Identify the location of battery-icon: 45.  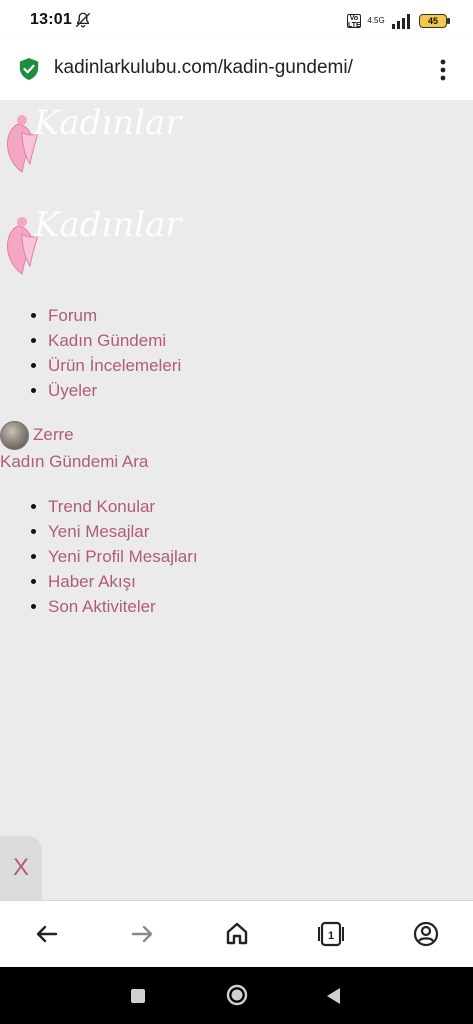
(434, 21).